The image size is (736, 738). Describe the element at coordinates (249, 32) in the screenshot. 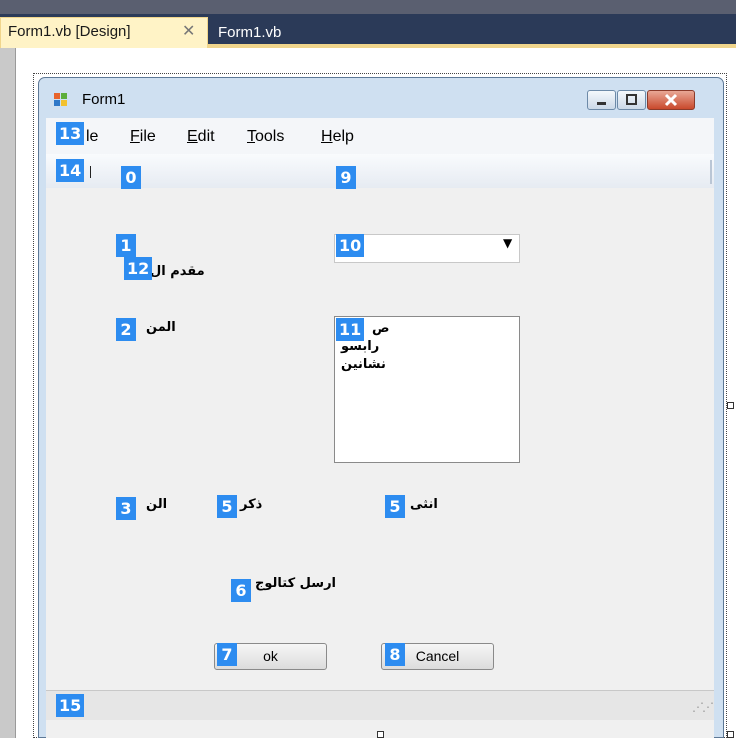

I see `tab-form1-code: Form1.vb` at that location.